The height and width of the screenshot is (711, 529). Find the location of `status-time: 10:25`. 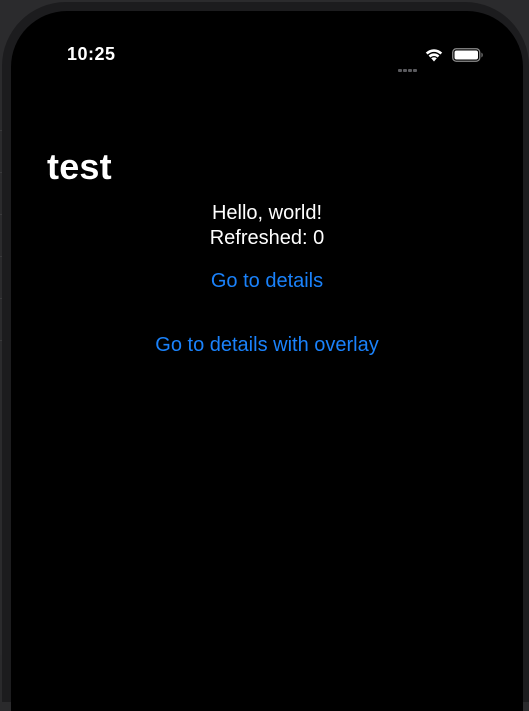

status-time: 10:25 is located at coordinates (91, 54).